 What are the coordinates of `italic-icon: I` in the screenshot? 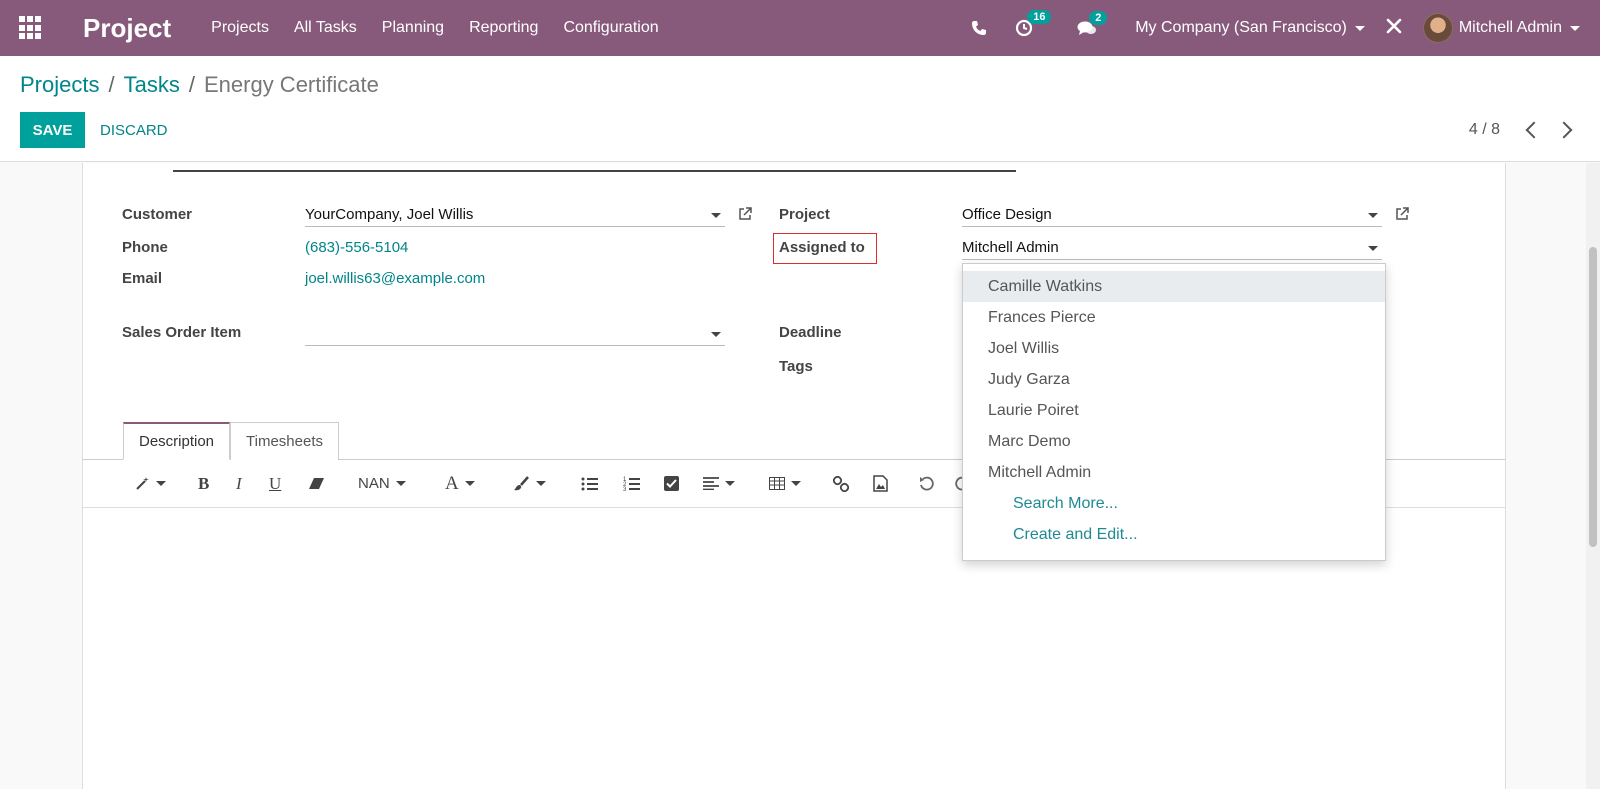 It's located at (239, 484).